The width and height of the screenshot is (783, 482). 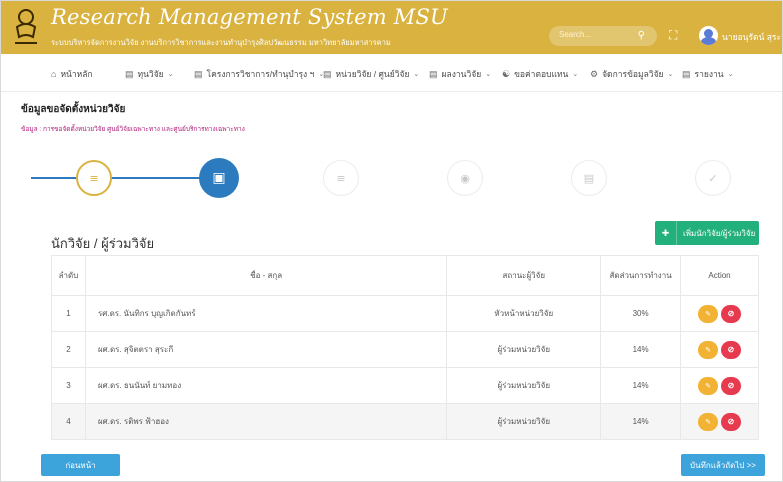 What do you see at coordinates (54, 74) in the screenshot?
I see `home-icon: ⌂` at bounding box center [54, 74].